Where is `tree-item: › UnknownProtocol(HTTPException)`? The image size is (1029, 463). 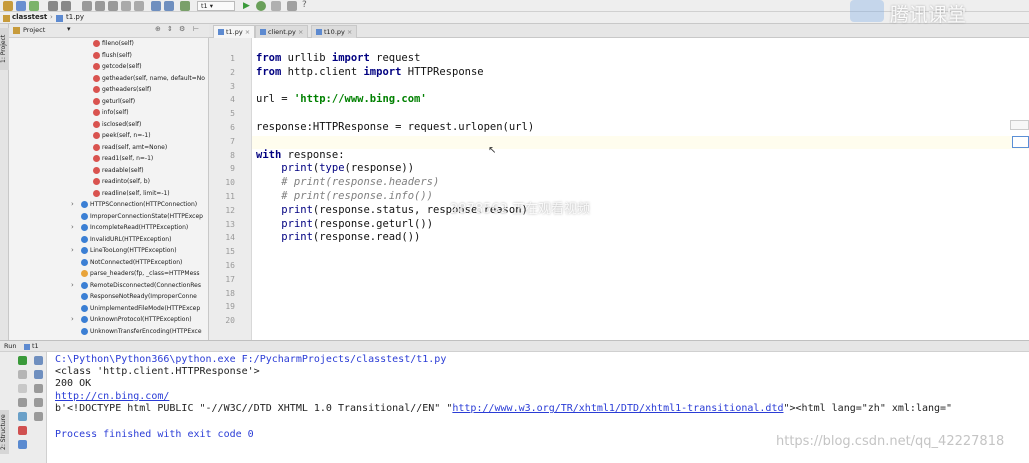 tree-item: › UnknownProtocol(HTTPException) is located at coordinates (131, 319).